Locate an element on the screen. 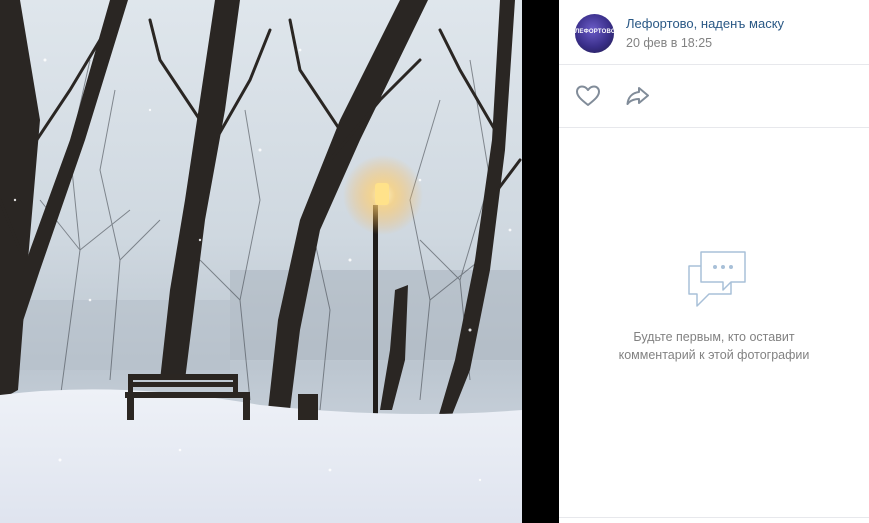  post-actions is located at coordinates (714, 96).